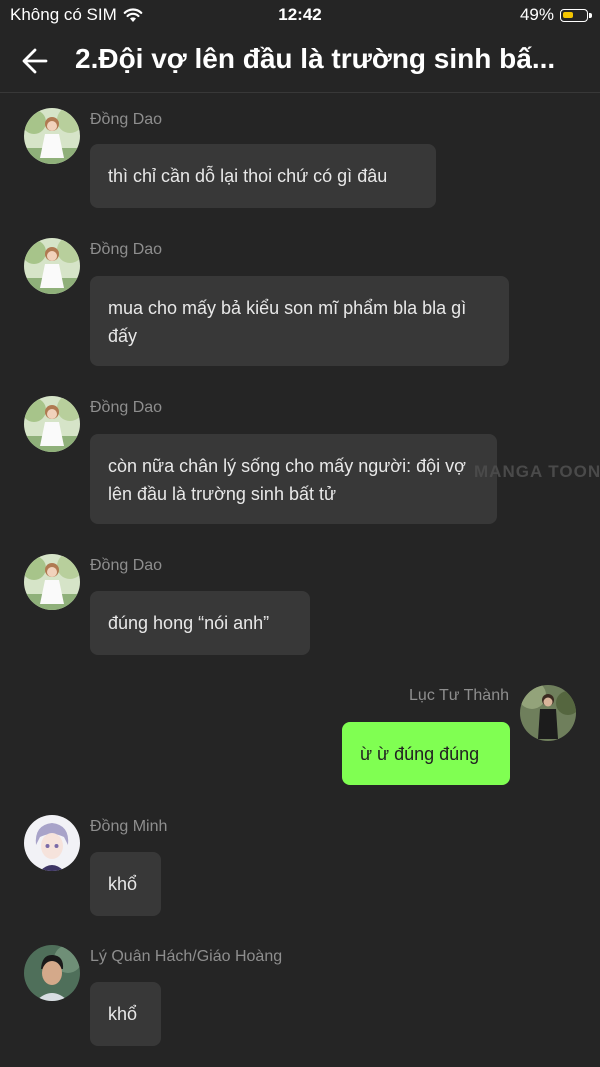 The height and width of the screenshot is (1067, 600). What do you see at coordinates (555, 15) in the screenshot?
I see `battery-group: 49%` at bounding box center [555, 15].